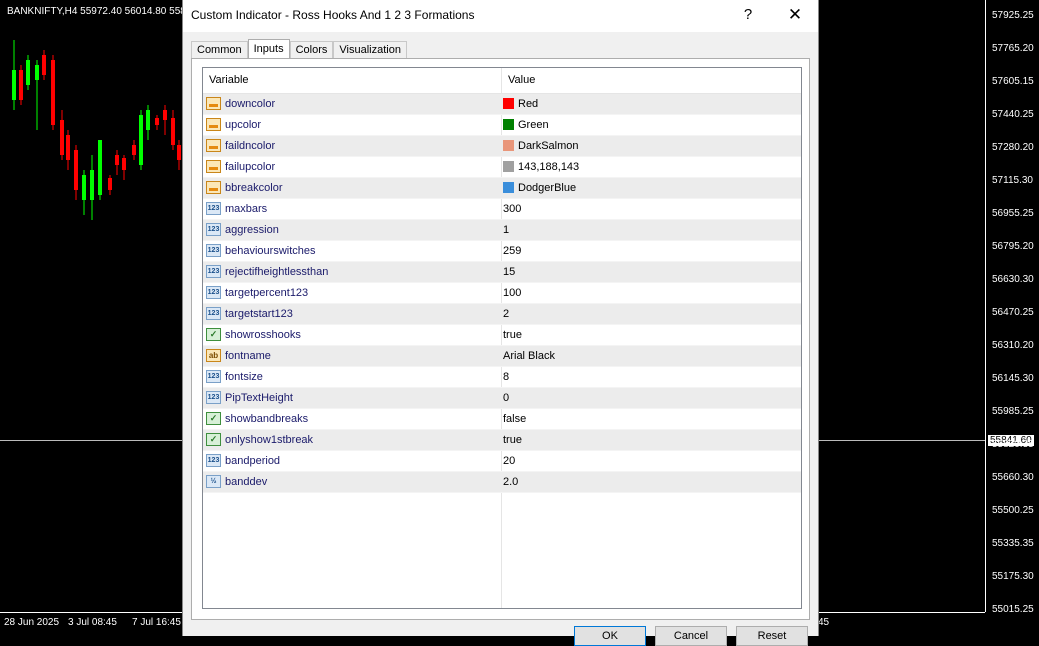  What do you see at coordinates (541, 146) in the screenshot?
I see `variable-value: DarkSalmon` at bounding box center [541, 146].